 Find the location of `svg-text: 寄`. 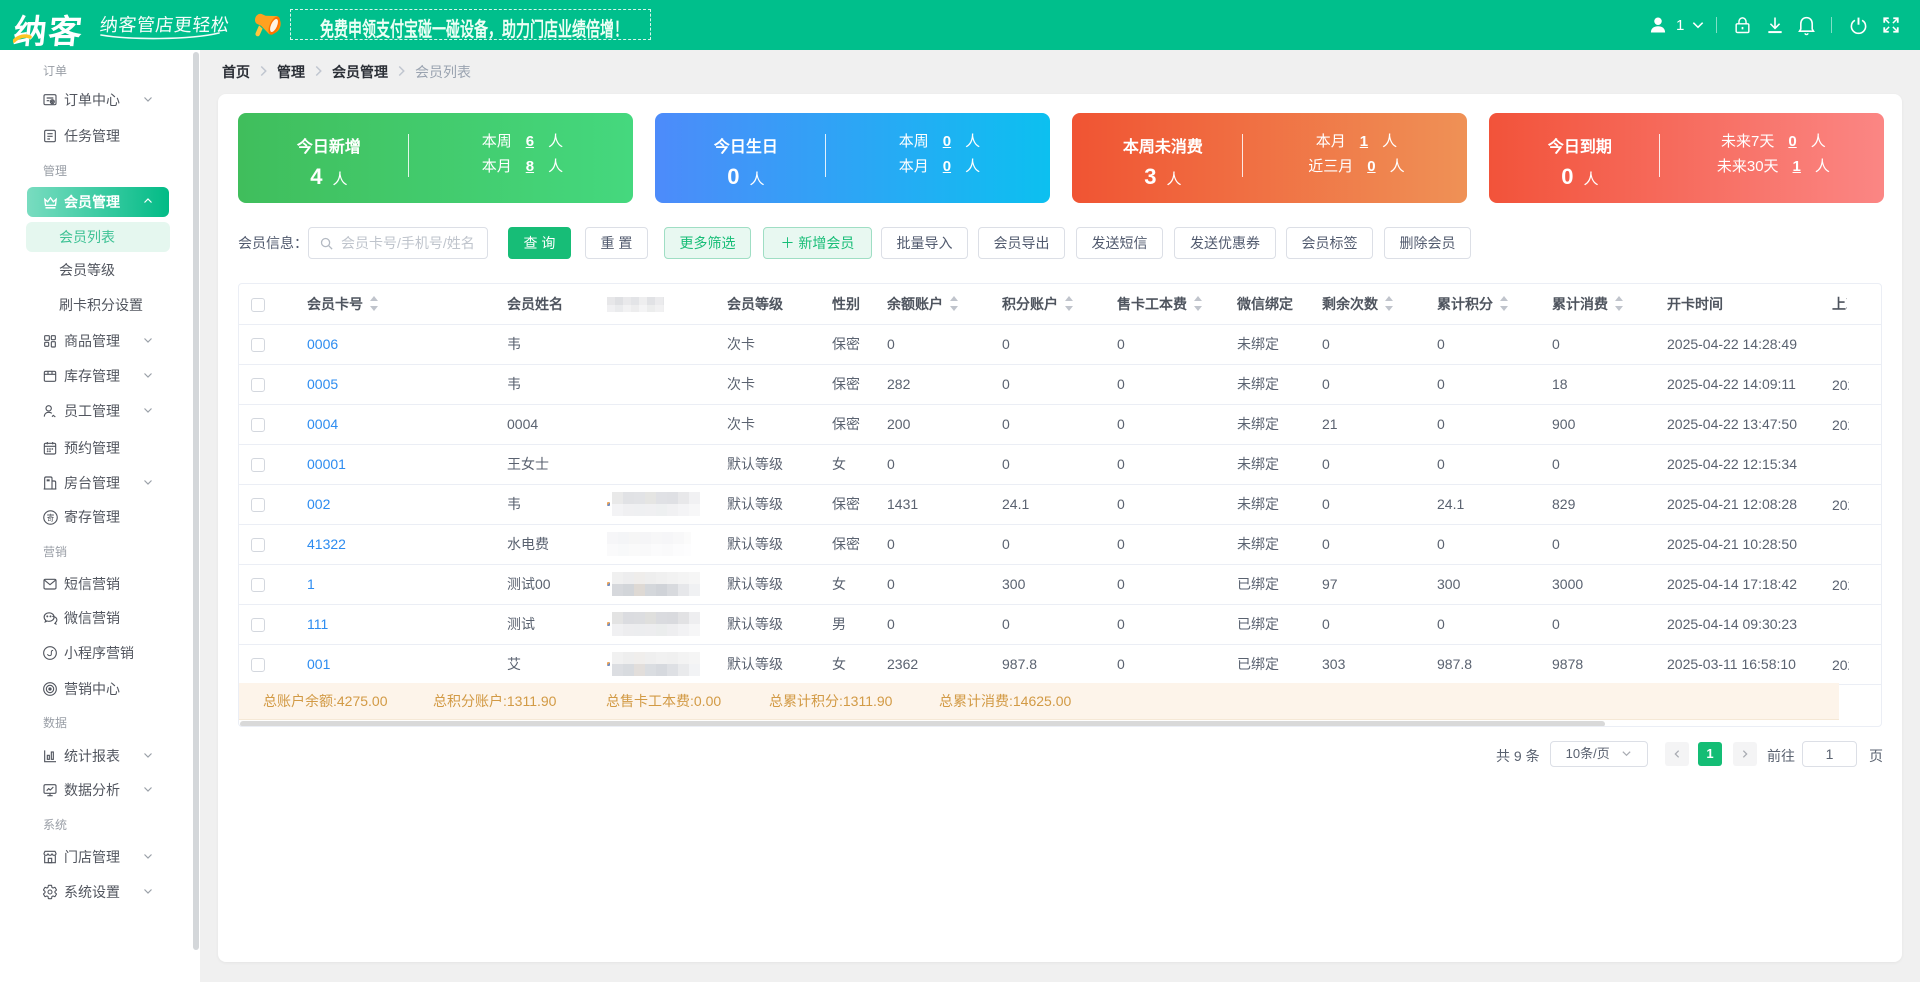

svg-text: 寄 is located at coordinates (51, 517).